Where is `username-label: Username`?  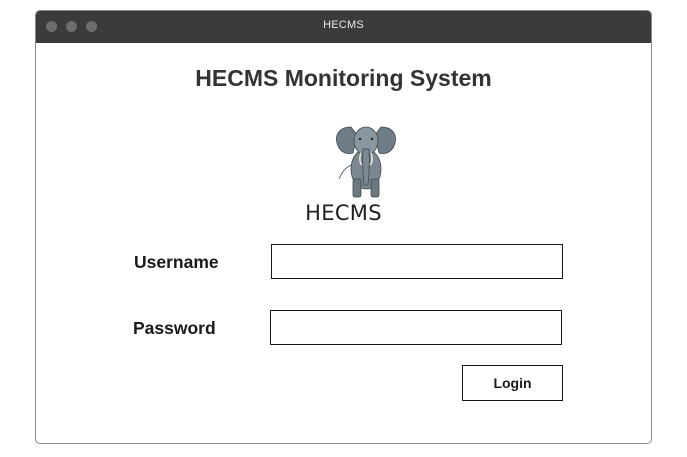
username-label: Username is located at coordinates (176, 262).